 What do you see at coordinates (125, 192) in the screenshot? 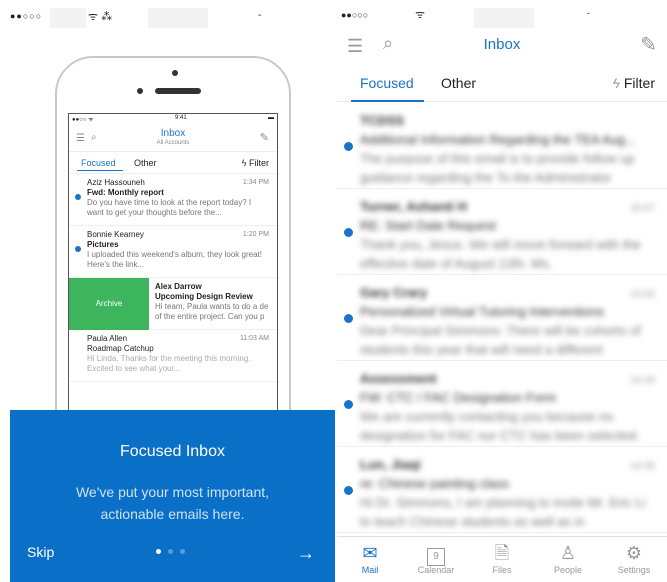
I see `email-subject: Fwd: Monthly report` at bounding box center [125, 192].